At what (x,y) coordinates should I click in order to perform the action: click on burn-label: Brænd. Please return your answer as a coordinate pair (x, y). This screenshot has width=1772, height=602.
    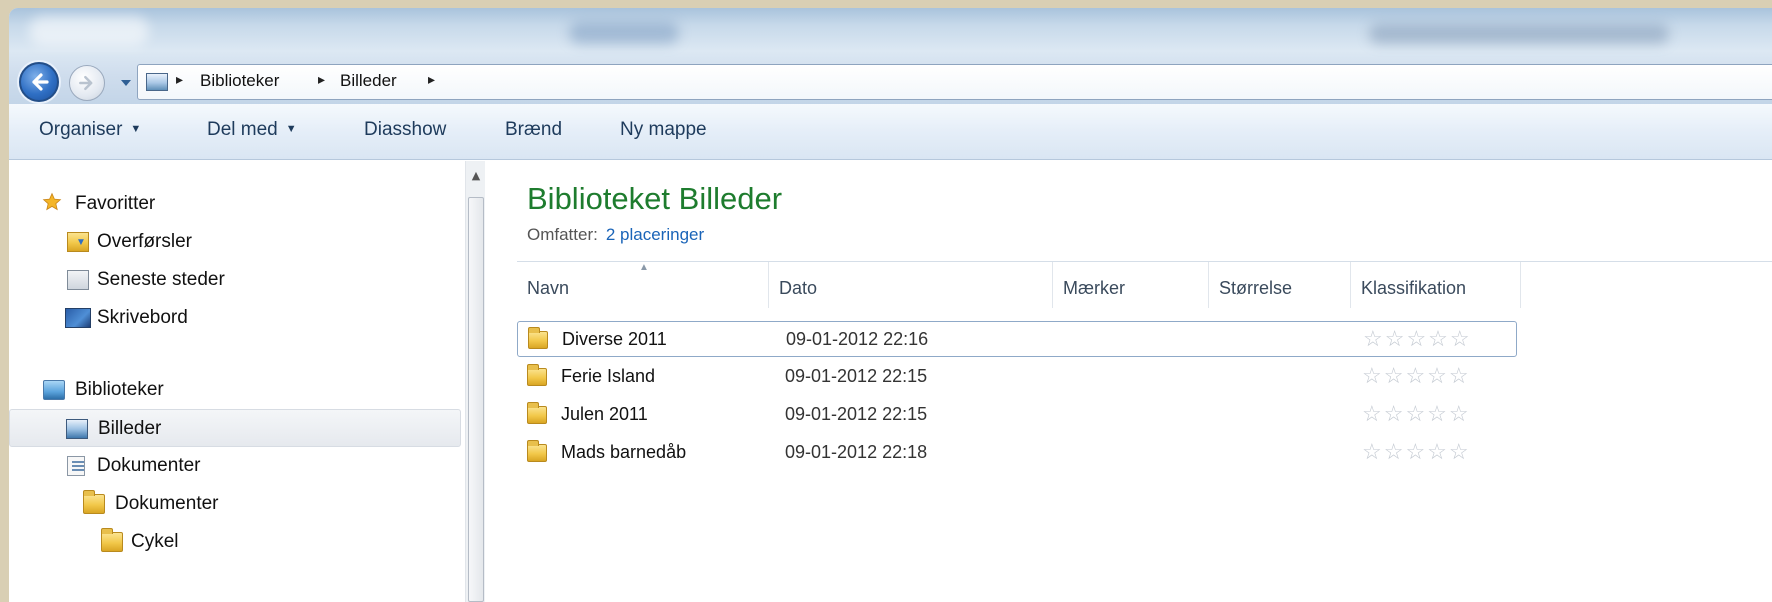
    Looking at the image, I should click on (534, 129).